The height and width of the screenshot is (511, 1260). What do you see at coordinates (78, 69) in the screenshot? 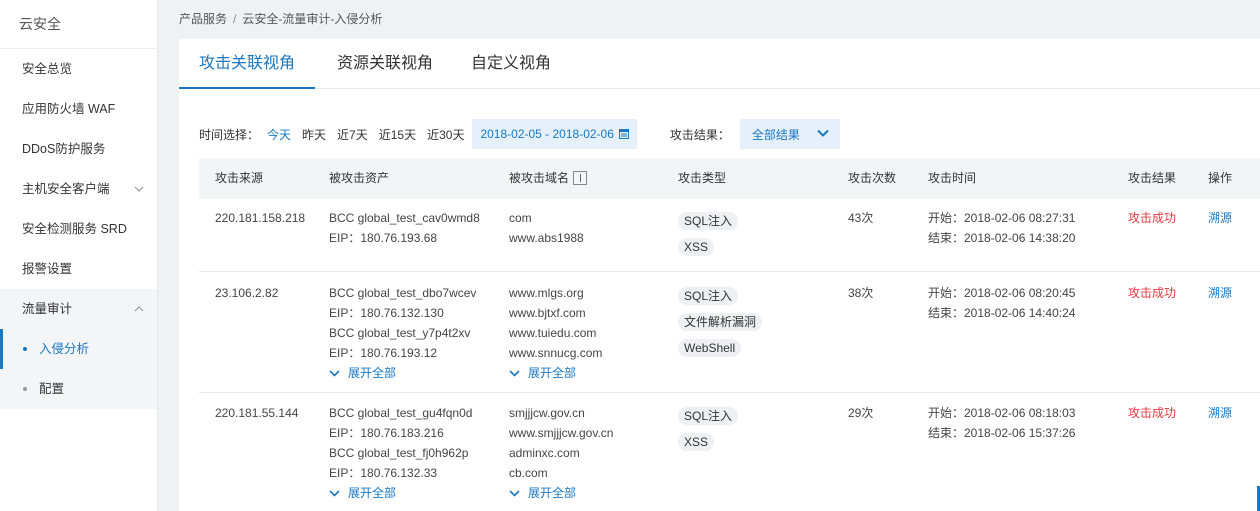
I see `sidebar-item-overview: 安全总览` at bounding box center [78, 69].